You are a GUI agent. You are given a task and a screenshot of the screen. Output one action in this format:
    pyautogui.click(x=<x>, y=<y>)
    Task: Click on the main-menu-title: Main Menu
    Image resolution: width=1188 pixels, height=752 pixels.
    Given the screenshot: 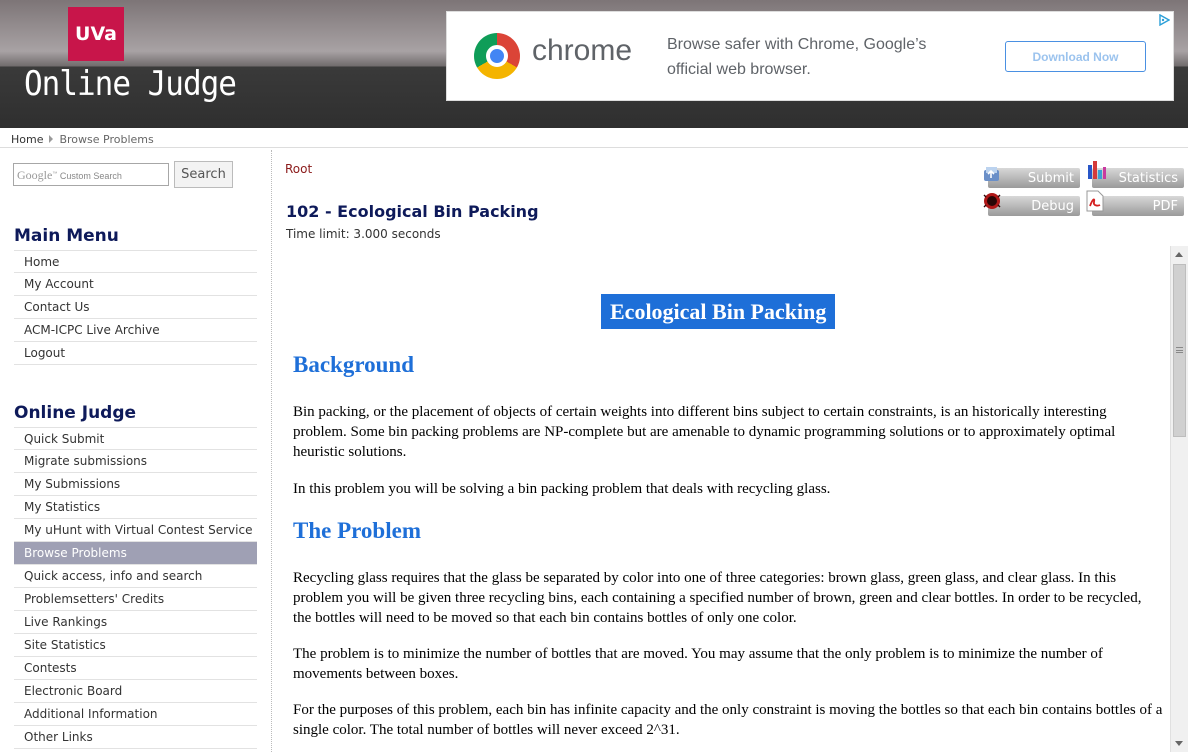 What is the action you would take?
    pyautogui.click(x=66, y=236)
    